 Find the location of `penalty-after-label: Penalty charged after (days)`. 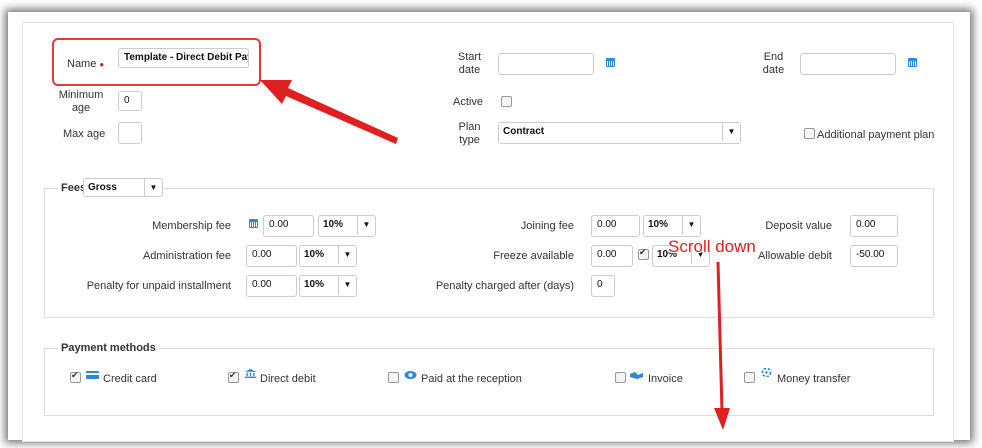

penalty-after-label: Penalty charged after (days) is located at coordinates (504, 286).